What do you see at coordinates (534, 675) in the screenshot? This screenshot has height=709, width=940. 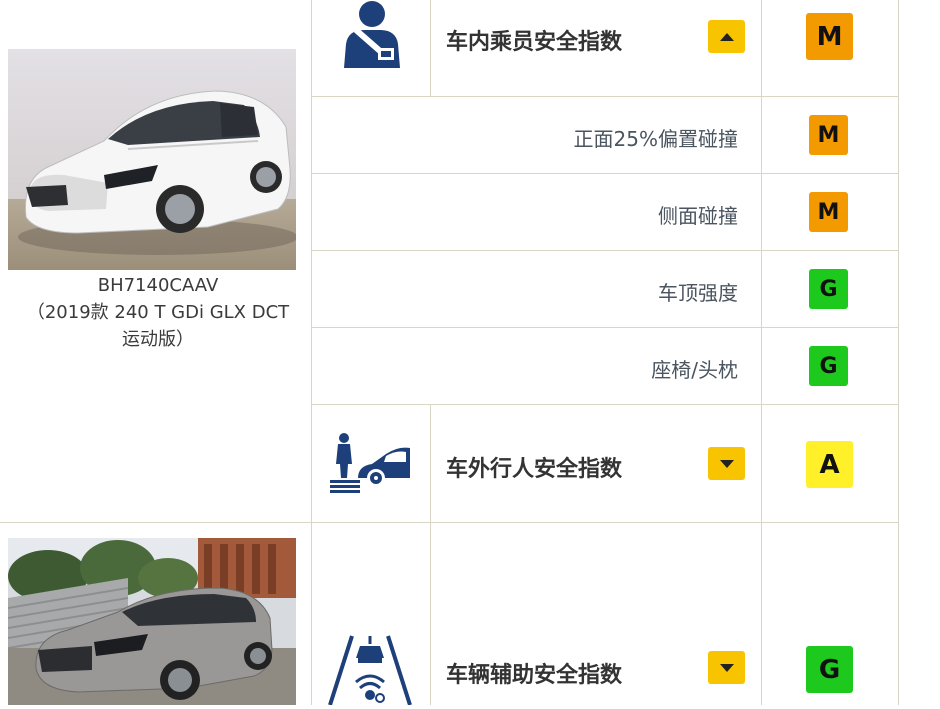 I see `category-title-assist: 车辆辅助安全指数` at bounding box center [534, 675].